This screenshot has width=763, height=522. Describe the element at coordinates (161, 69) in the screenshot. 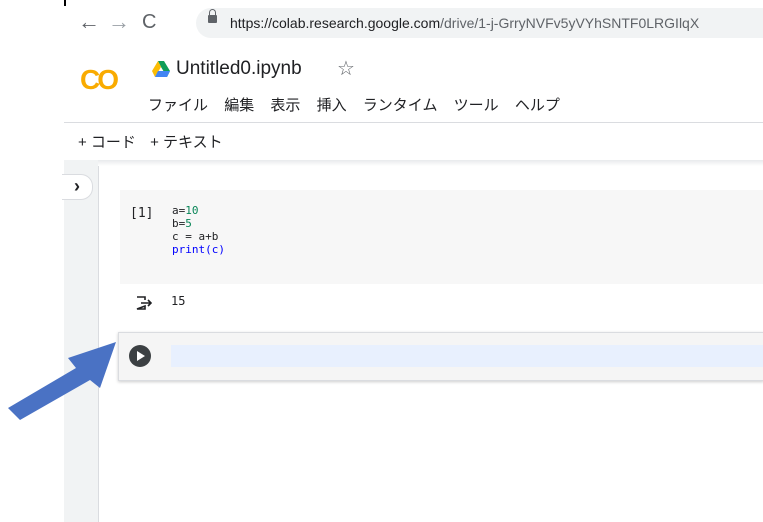

I see `google-drive-icon` at that location.